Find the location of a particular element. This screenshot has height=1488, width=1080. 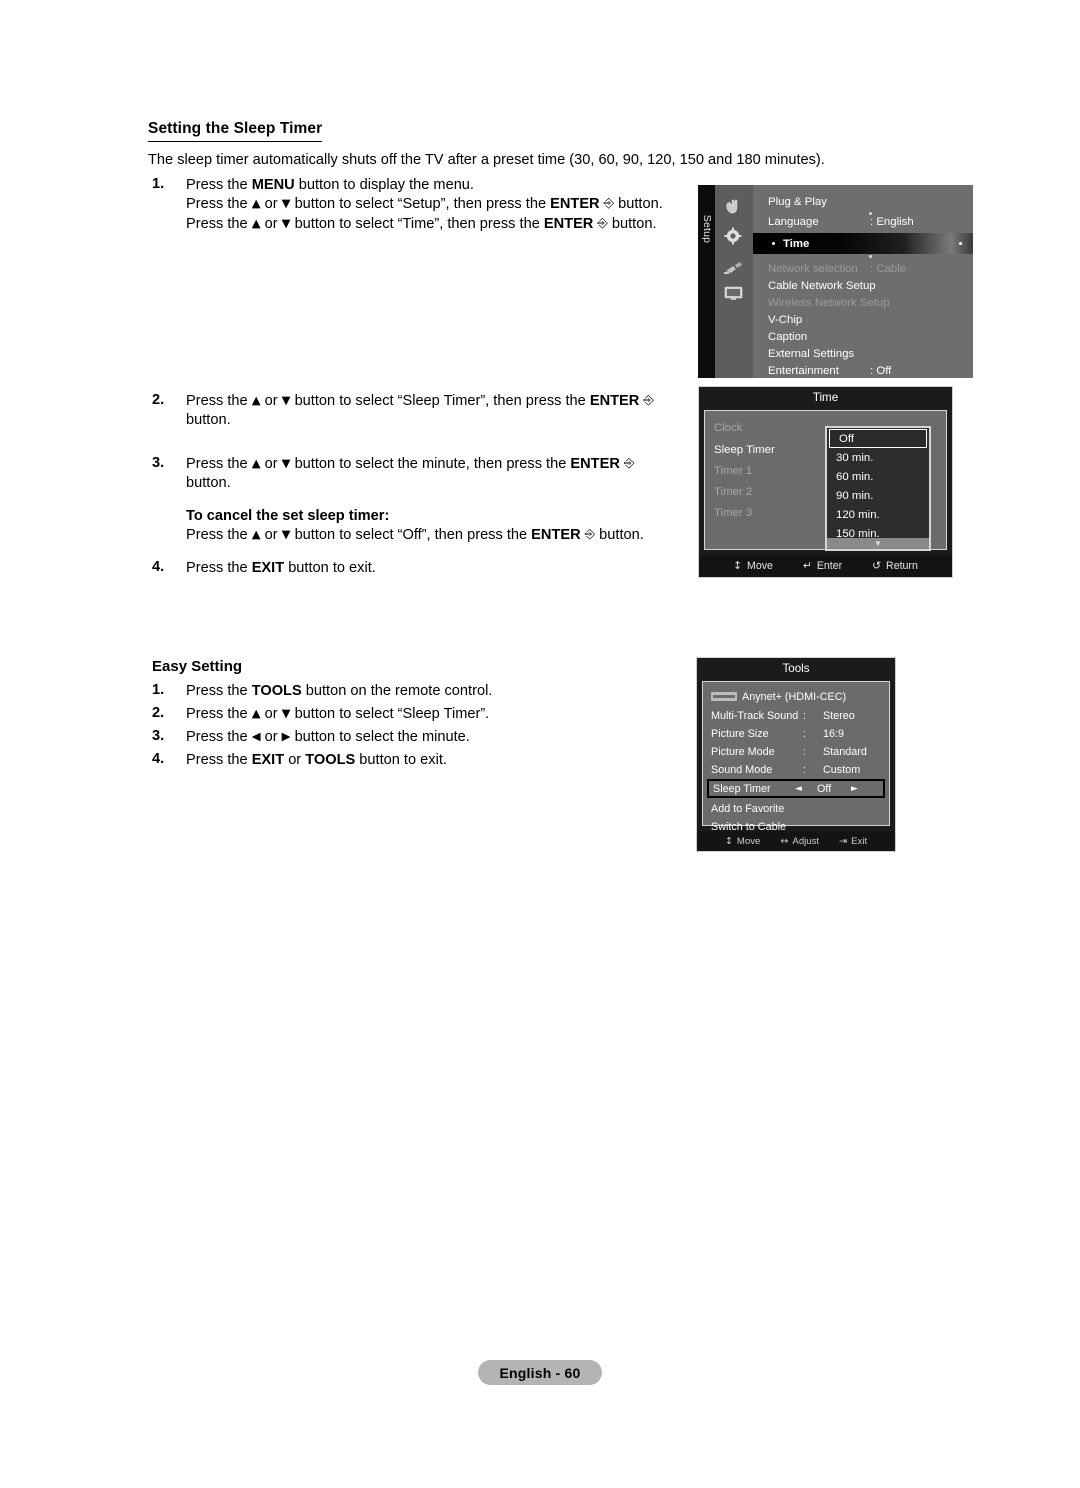

dropdown-option-label: 30 min. is located at coordinates (855, 457).